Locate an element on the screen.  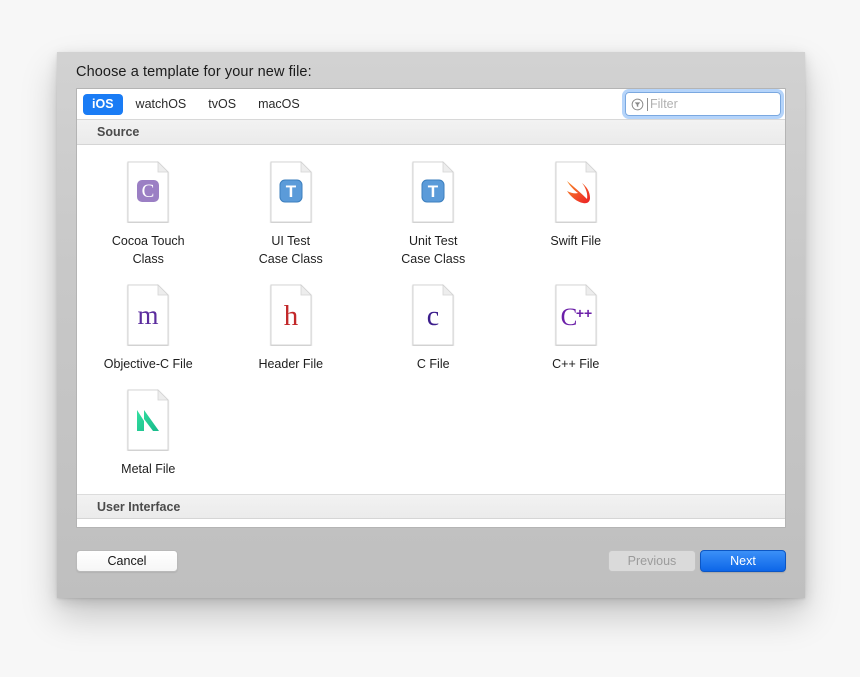
template-tile-cocoa-touch-class: C Cocoa Touch Class is located at coordinates (148, 216).